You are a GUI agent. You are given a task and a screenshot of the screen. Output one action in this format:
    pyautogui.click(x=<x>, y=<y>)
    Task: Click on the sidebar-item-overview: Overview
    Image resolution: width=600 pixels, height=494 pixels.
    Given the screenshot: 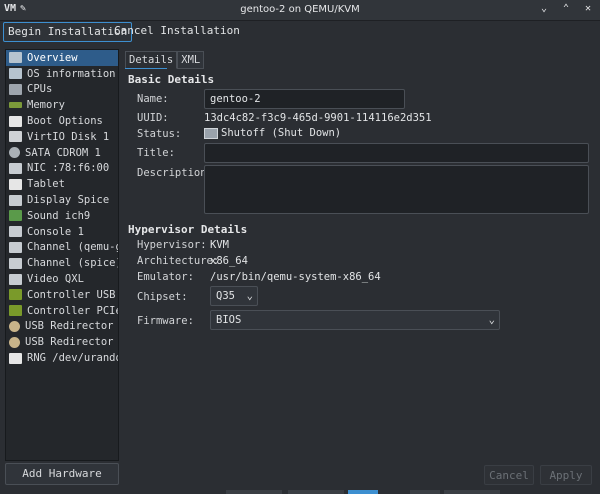 What is the action you would take?
    pyautogui.click(x=62, y=58)
    